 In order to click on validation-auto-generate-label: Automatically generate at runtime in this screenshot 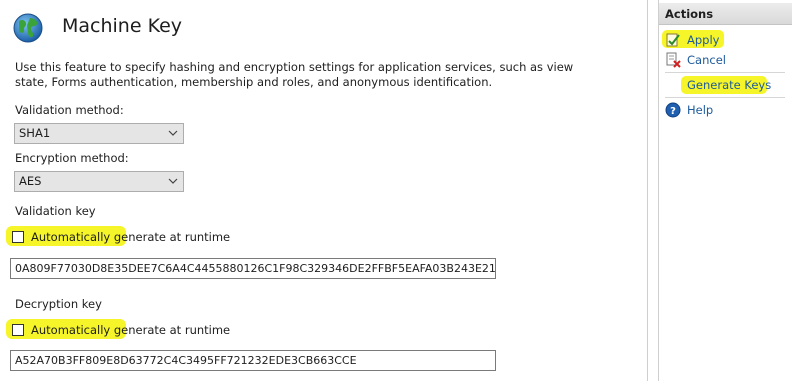, I will do `click(130, 237)`.